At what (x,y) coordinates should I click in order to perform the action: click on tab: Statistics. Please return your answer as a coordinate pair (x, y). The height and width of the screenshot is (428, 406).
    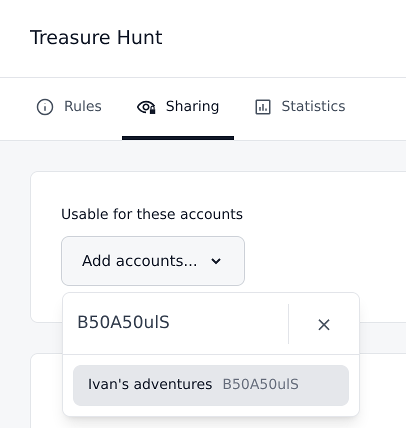
    Looking at the image, I should click on (300, 109).